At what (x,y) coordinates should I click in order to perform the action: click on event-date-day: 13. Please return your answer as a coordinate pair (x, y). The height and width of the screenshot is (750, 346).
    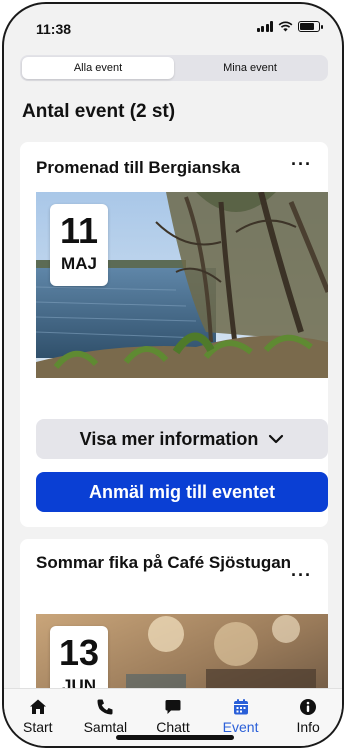
    Looking at the image, I should click on (79, 652).